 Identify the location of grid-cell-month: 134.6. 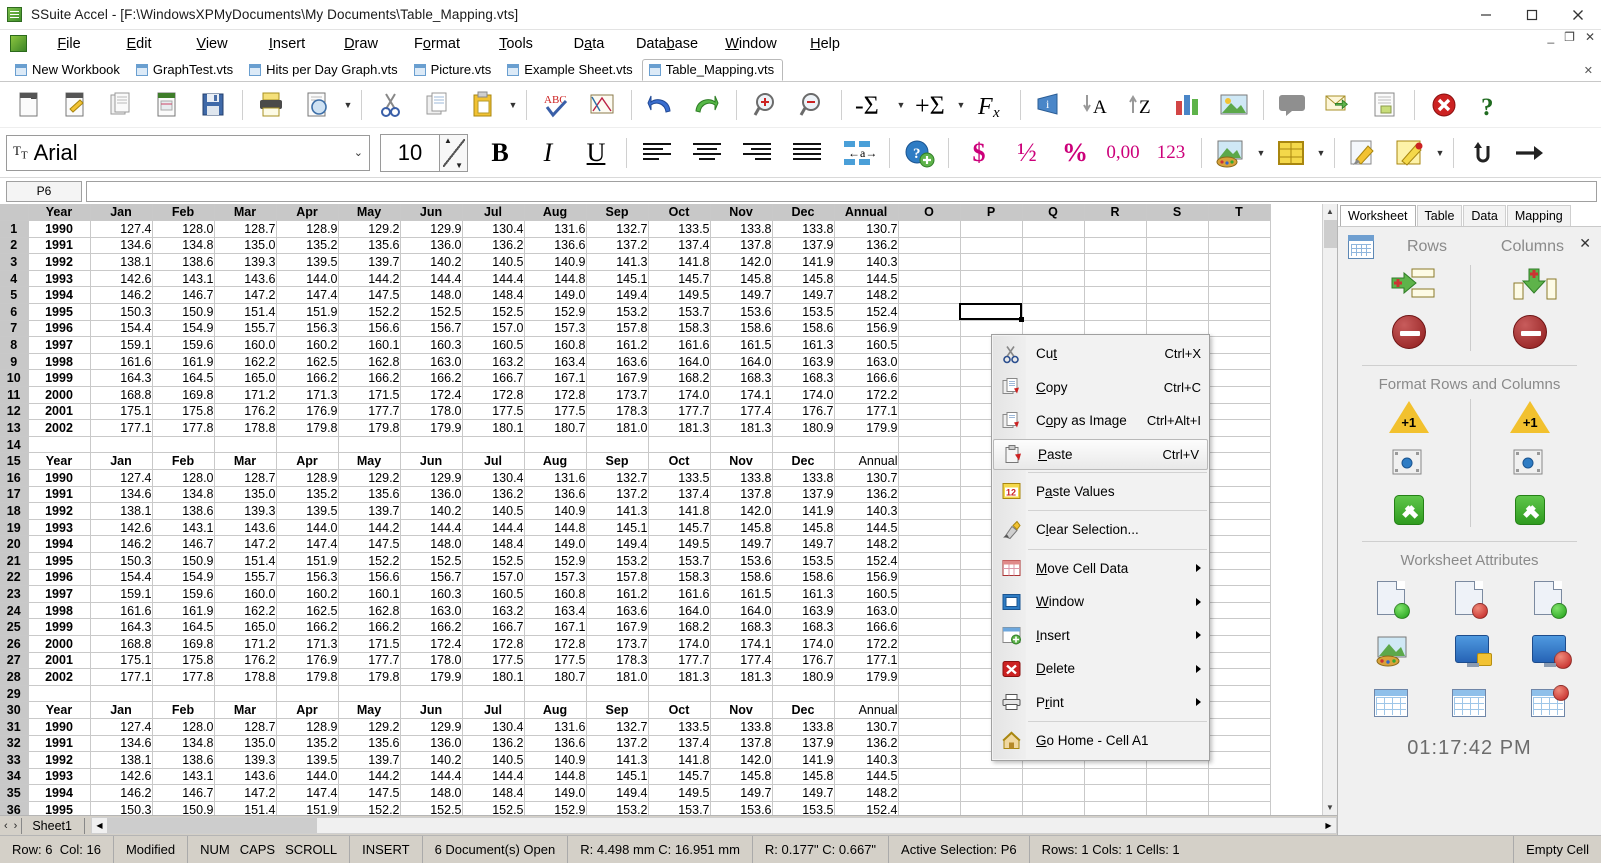
(121, 246).